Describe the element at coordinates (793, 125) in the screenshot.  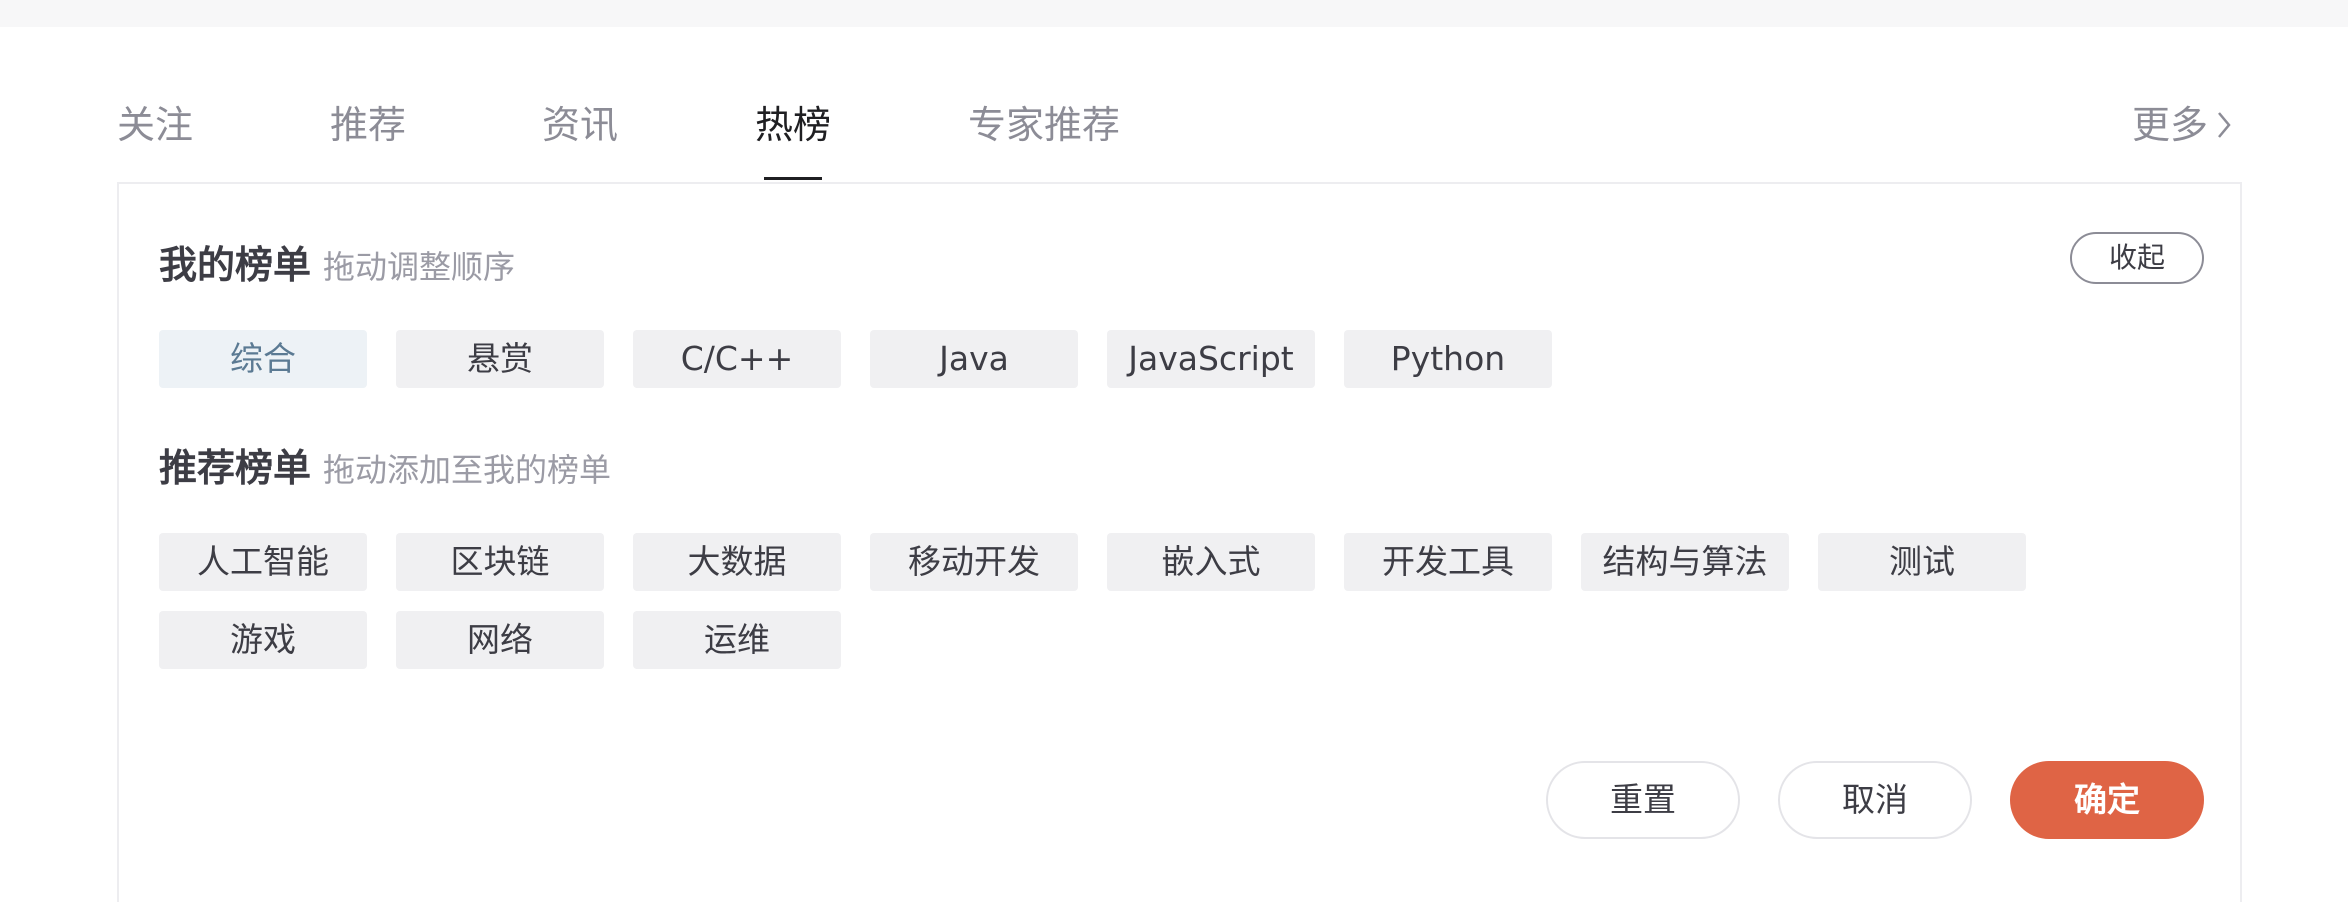
I see `tab-hot-list: 热榜` at that location.